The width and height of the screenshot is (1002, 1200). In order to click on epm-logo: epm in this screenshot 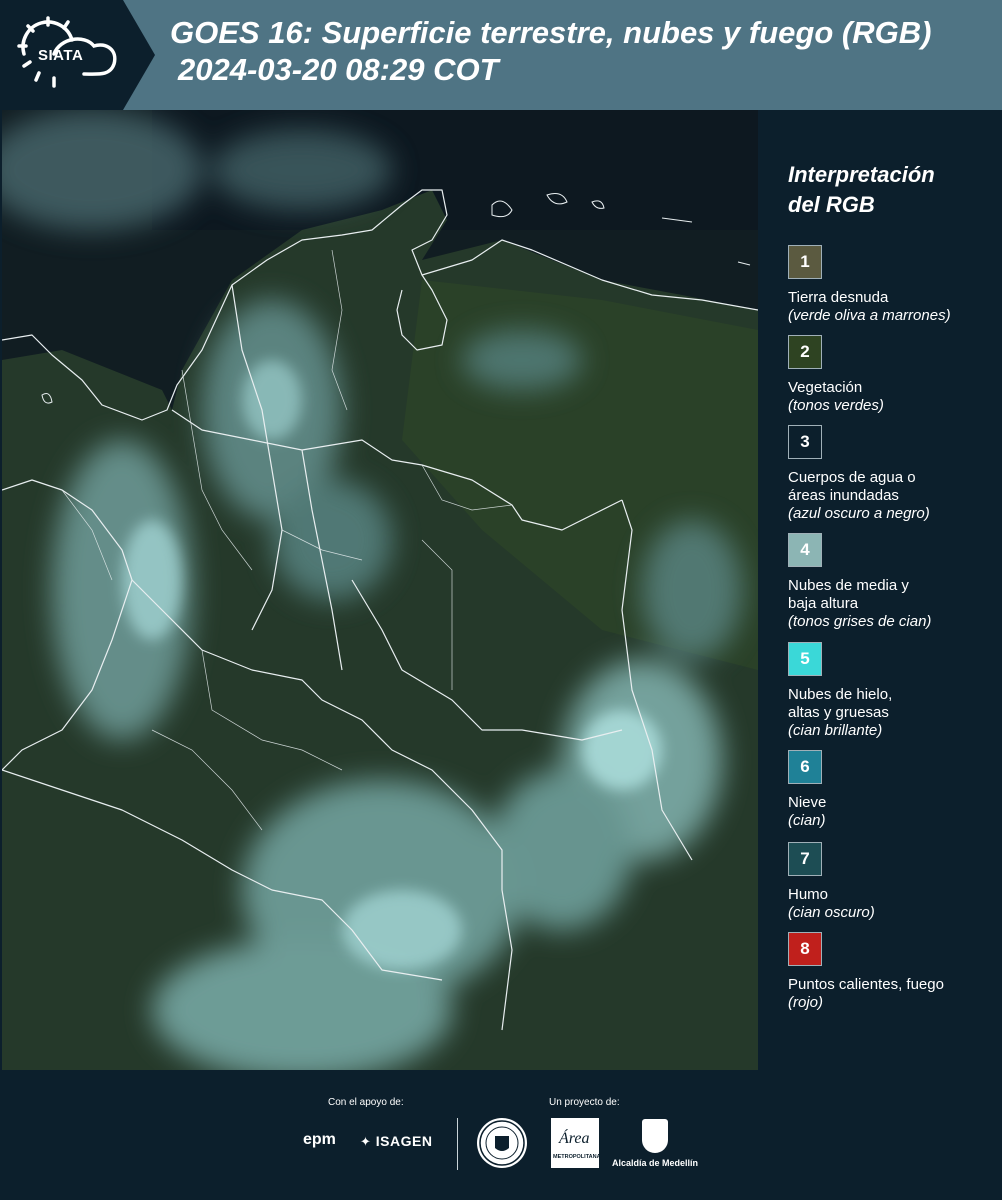, I will do `click(319, 1140)`.